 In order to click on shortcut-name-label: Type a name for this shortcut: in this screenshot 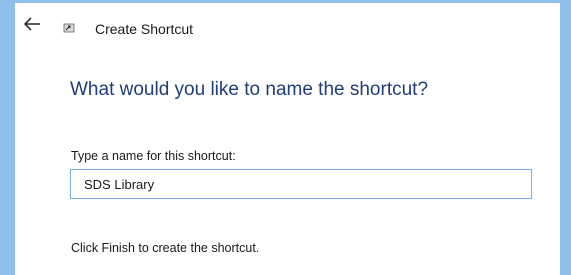, I will do `click(153, 156)`.